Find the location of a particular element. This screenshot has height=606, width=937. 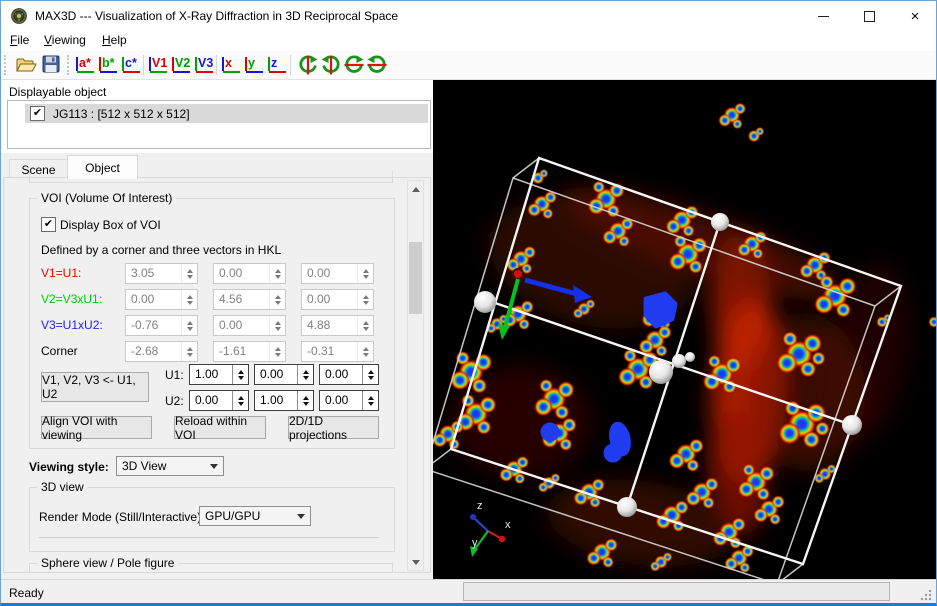

set-v-from-u-button: V1, V2, V3 <- U1, U2 is located at coordinates (95, 387).